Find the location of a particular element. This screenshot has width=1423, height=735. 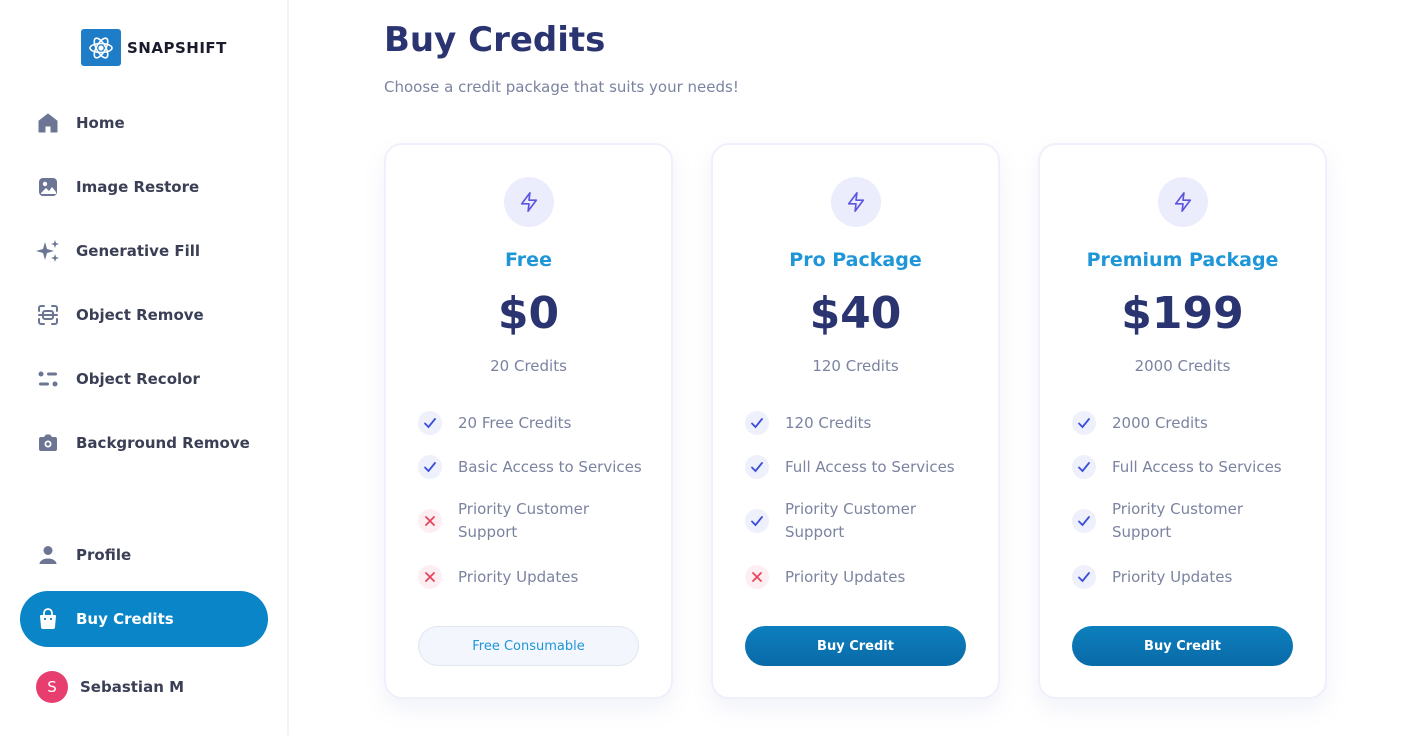

plan-name: Free is located at coordinates (528, 260).